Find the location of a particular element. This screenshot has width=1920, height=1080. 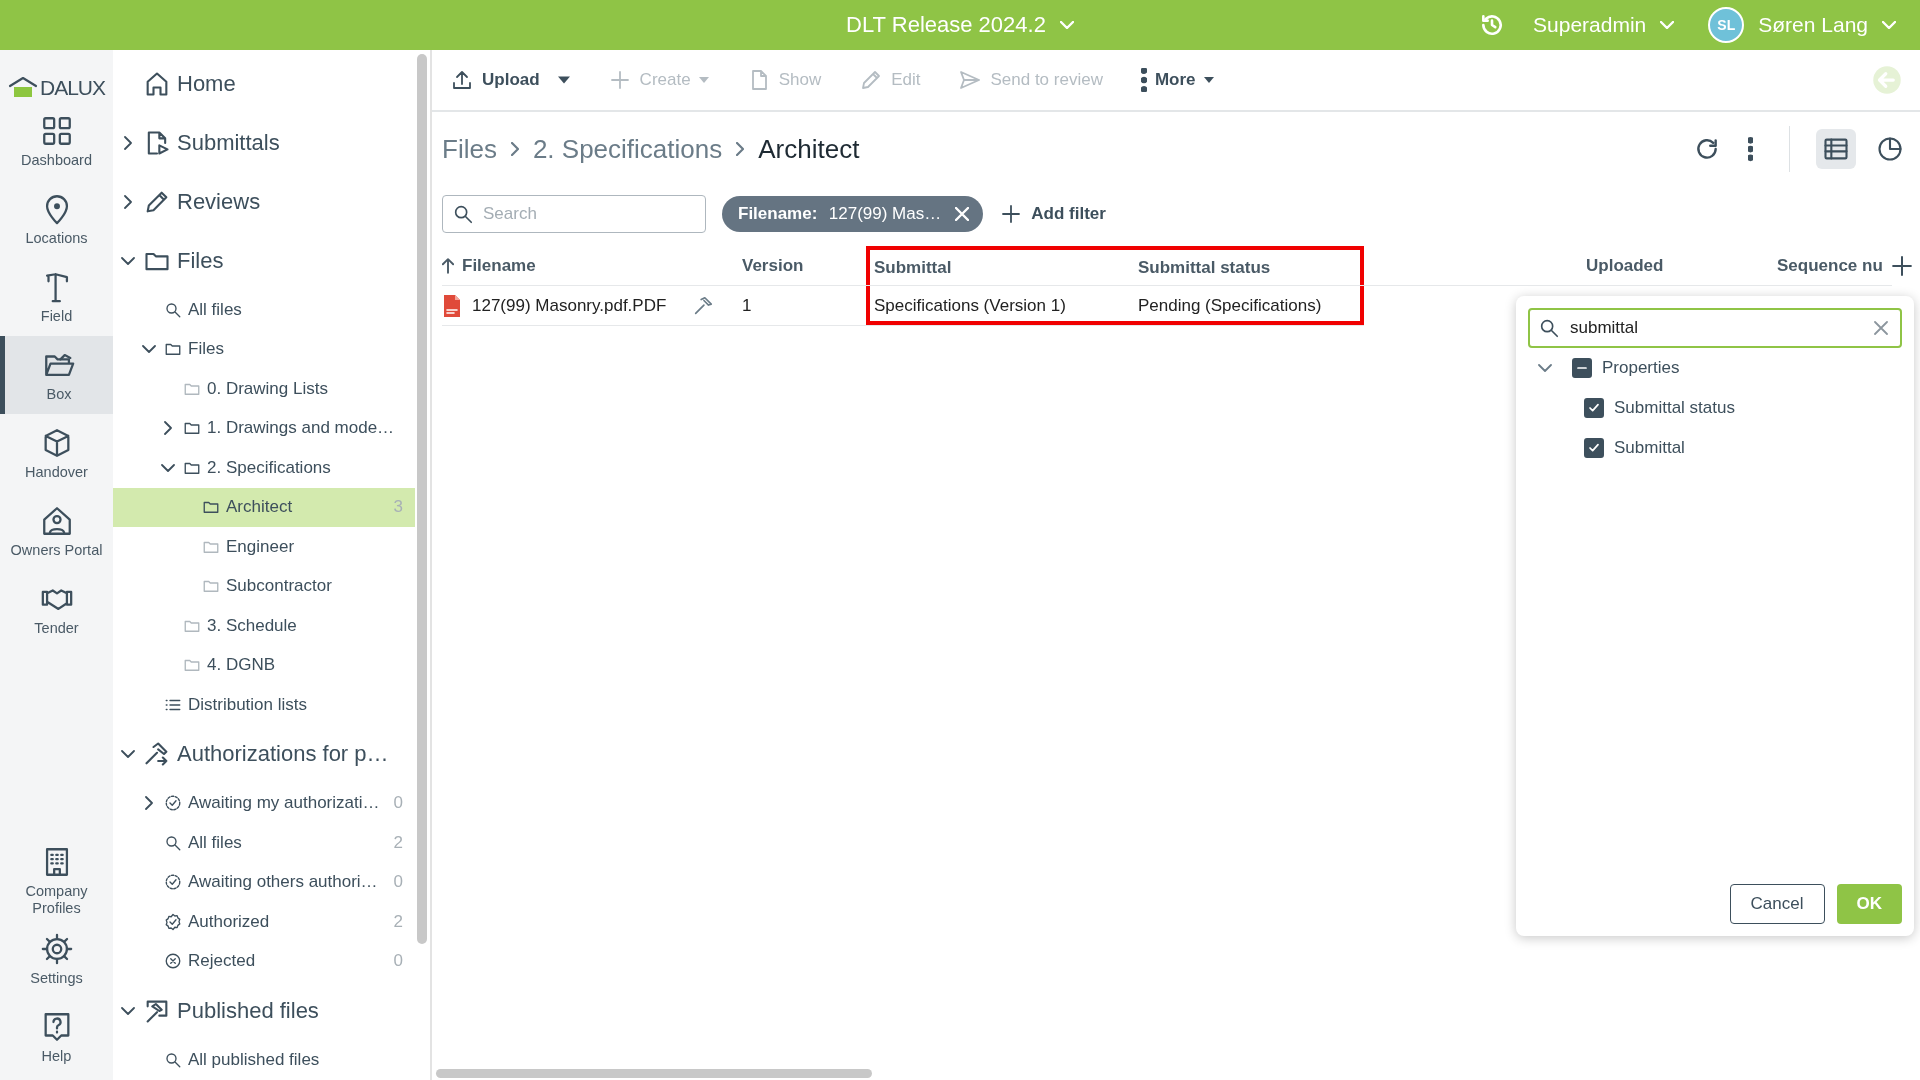

tree-label: Reviews is located at coordinates (219, 201).